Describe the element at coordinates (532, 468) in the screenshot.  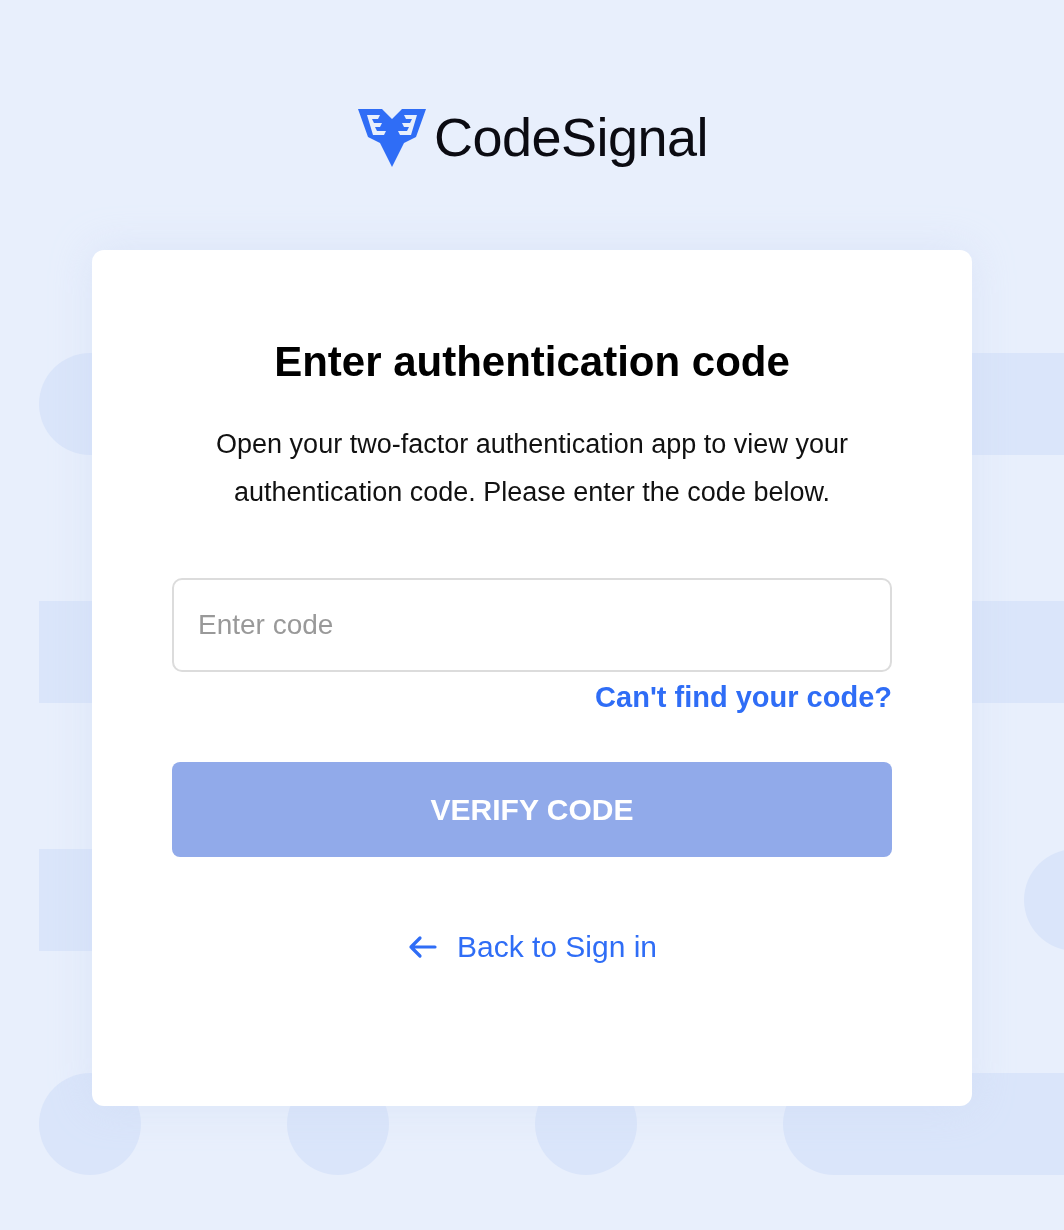
I see `instructions-text: Open your two-factor authentication app to view your authentication code. Please enter the code below.` at that location.